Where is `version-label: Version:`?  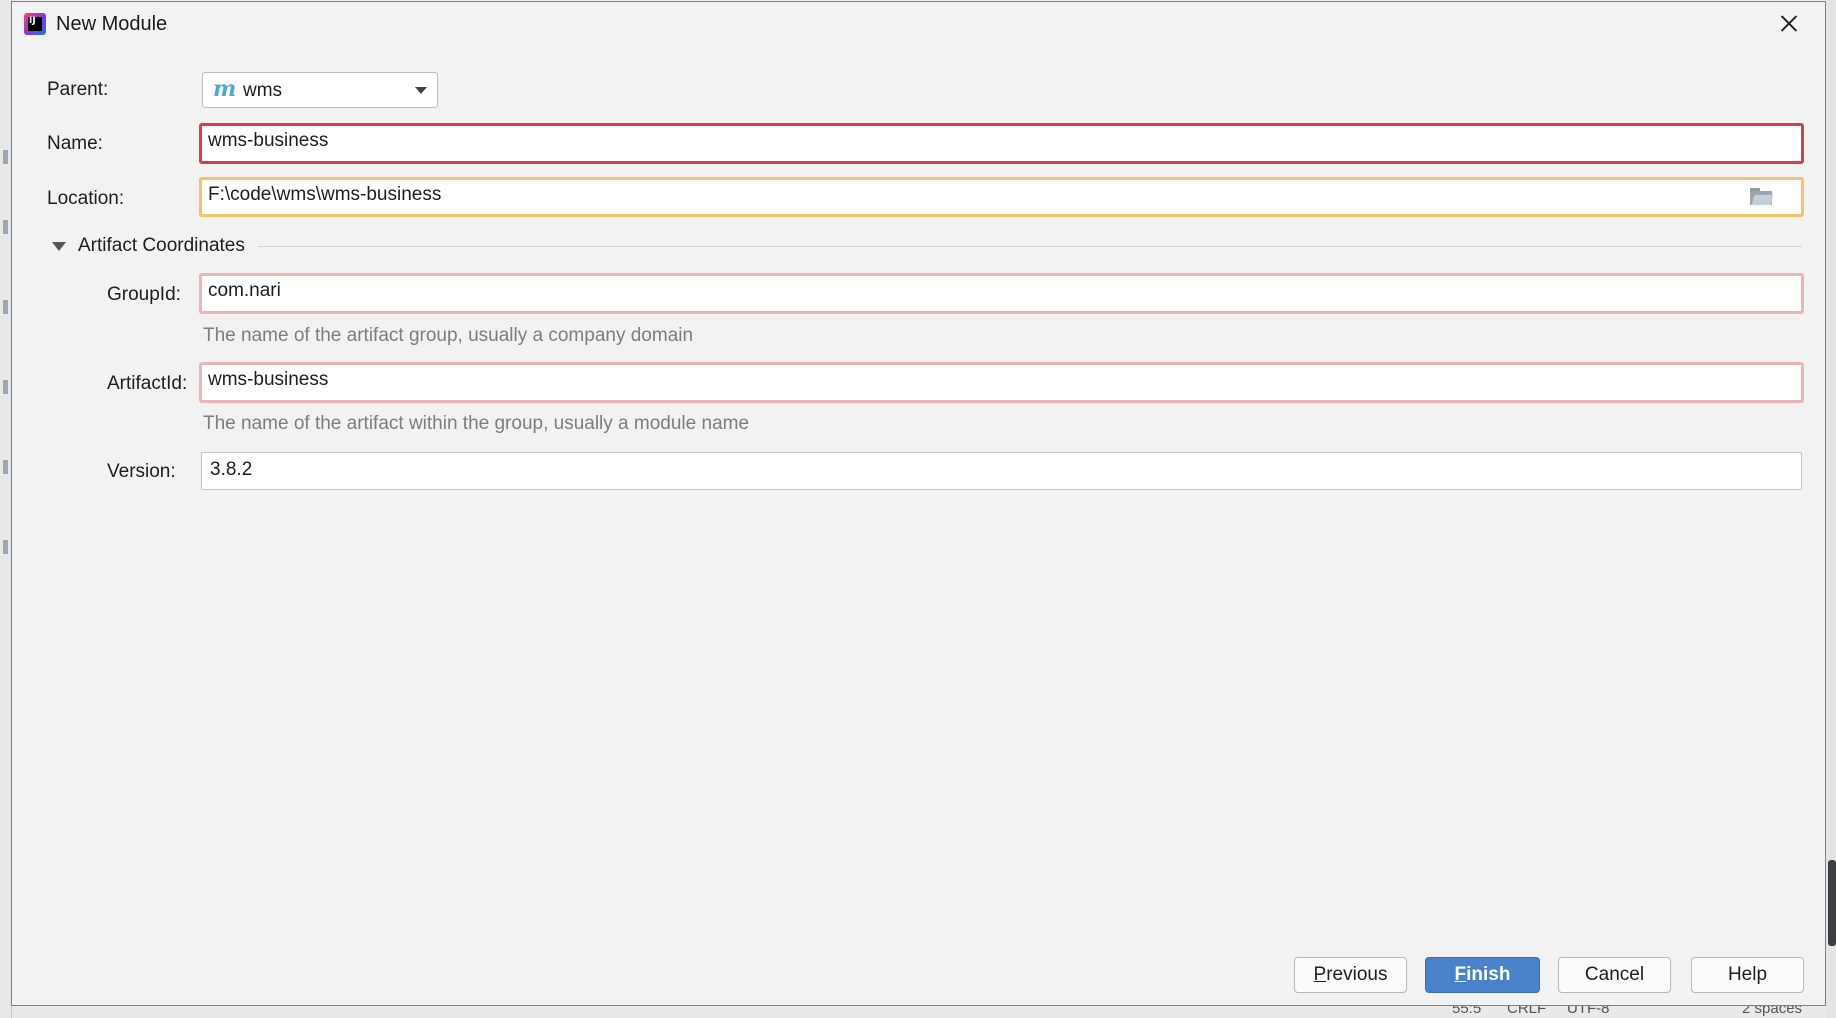 version-label: Version: is located at coordinates (141, 471).